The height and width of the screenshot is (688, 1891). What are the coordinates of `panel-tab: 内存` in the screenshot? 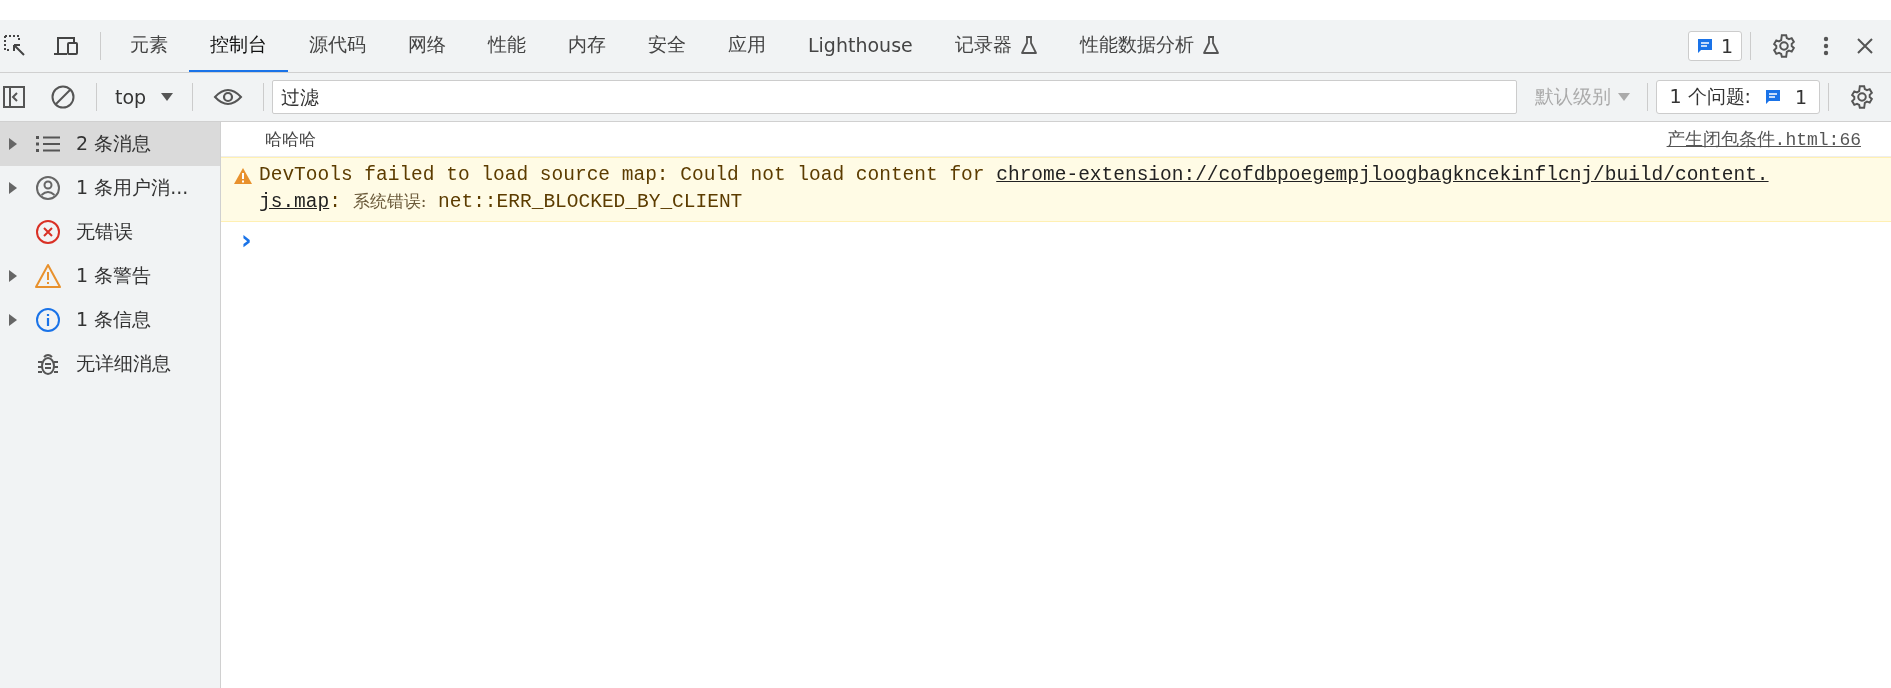 It's located at (587, 46).